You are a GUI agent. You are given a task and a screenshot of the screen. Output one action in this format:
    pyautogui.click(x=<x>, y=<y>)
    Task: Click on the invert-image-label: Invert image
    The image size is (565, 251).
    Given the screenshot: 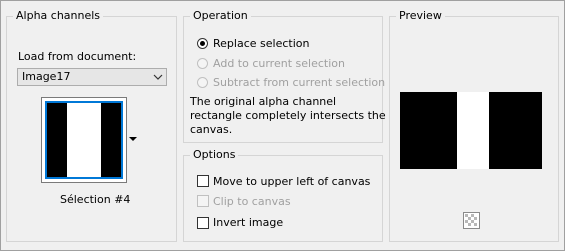 What is the action you would take?
    pyautogui.click(x=248, y=223)
    